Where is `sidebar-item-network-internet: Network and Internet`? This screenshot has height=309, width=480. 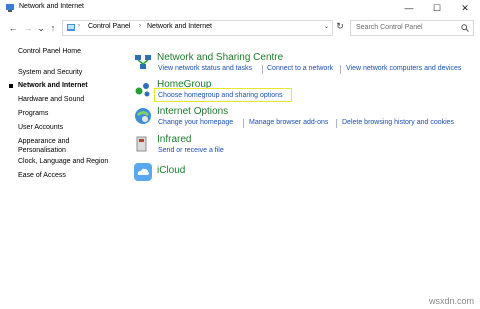
sidebar-item-network-internet: Network and Internet is located at coordinates (53, 85).